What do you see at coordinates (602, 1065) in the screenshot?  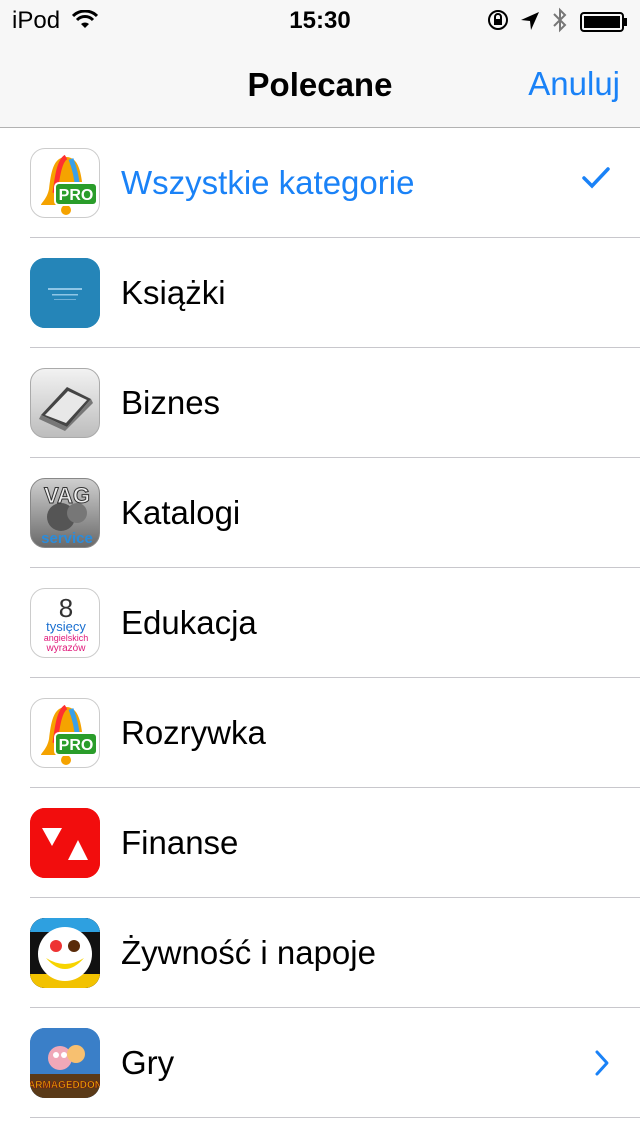 I see `chevron-right-icon` at bounding box center [602, 1065].